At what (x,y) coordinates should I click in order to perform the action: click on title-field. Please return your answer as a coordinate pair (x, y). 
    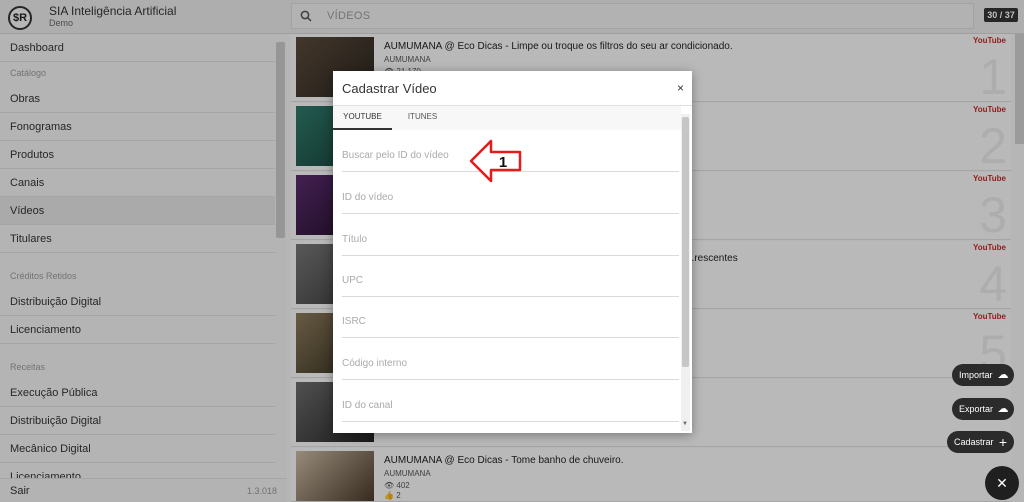
    Looking at the image, I should click on (510, 241).